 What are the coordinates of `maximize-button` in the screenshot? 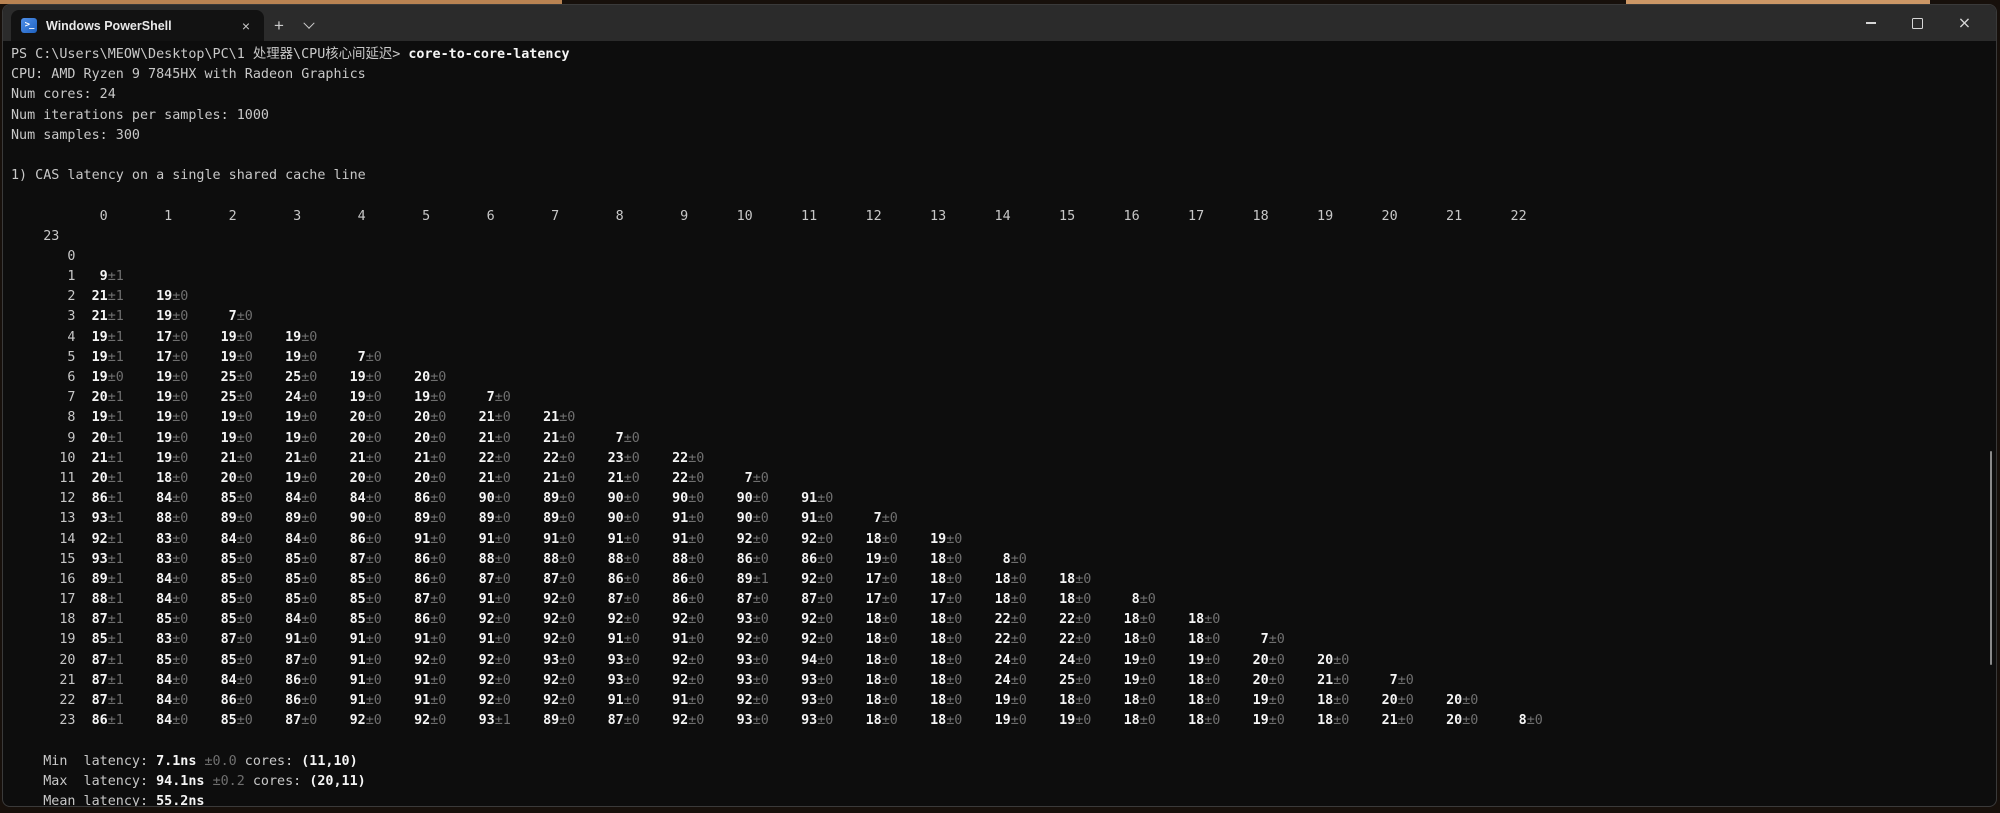 It's located at (1917, 23).